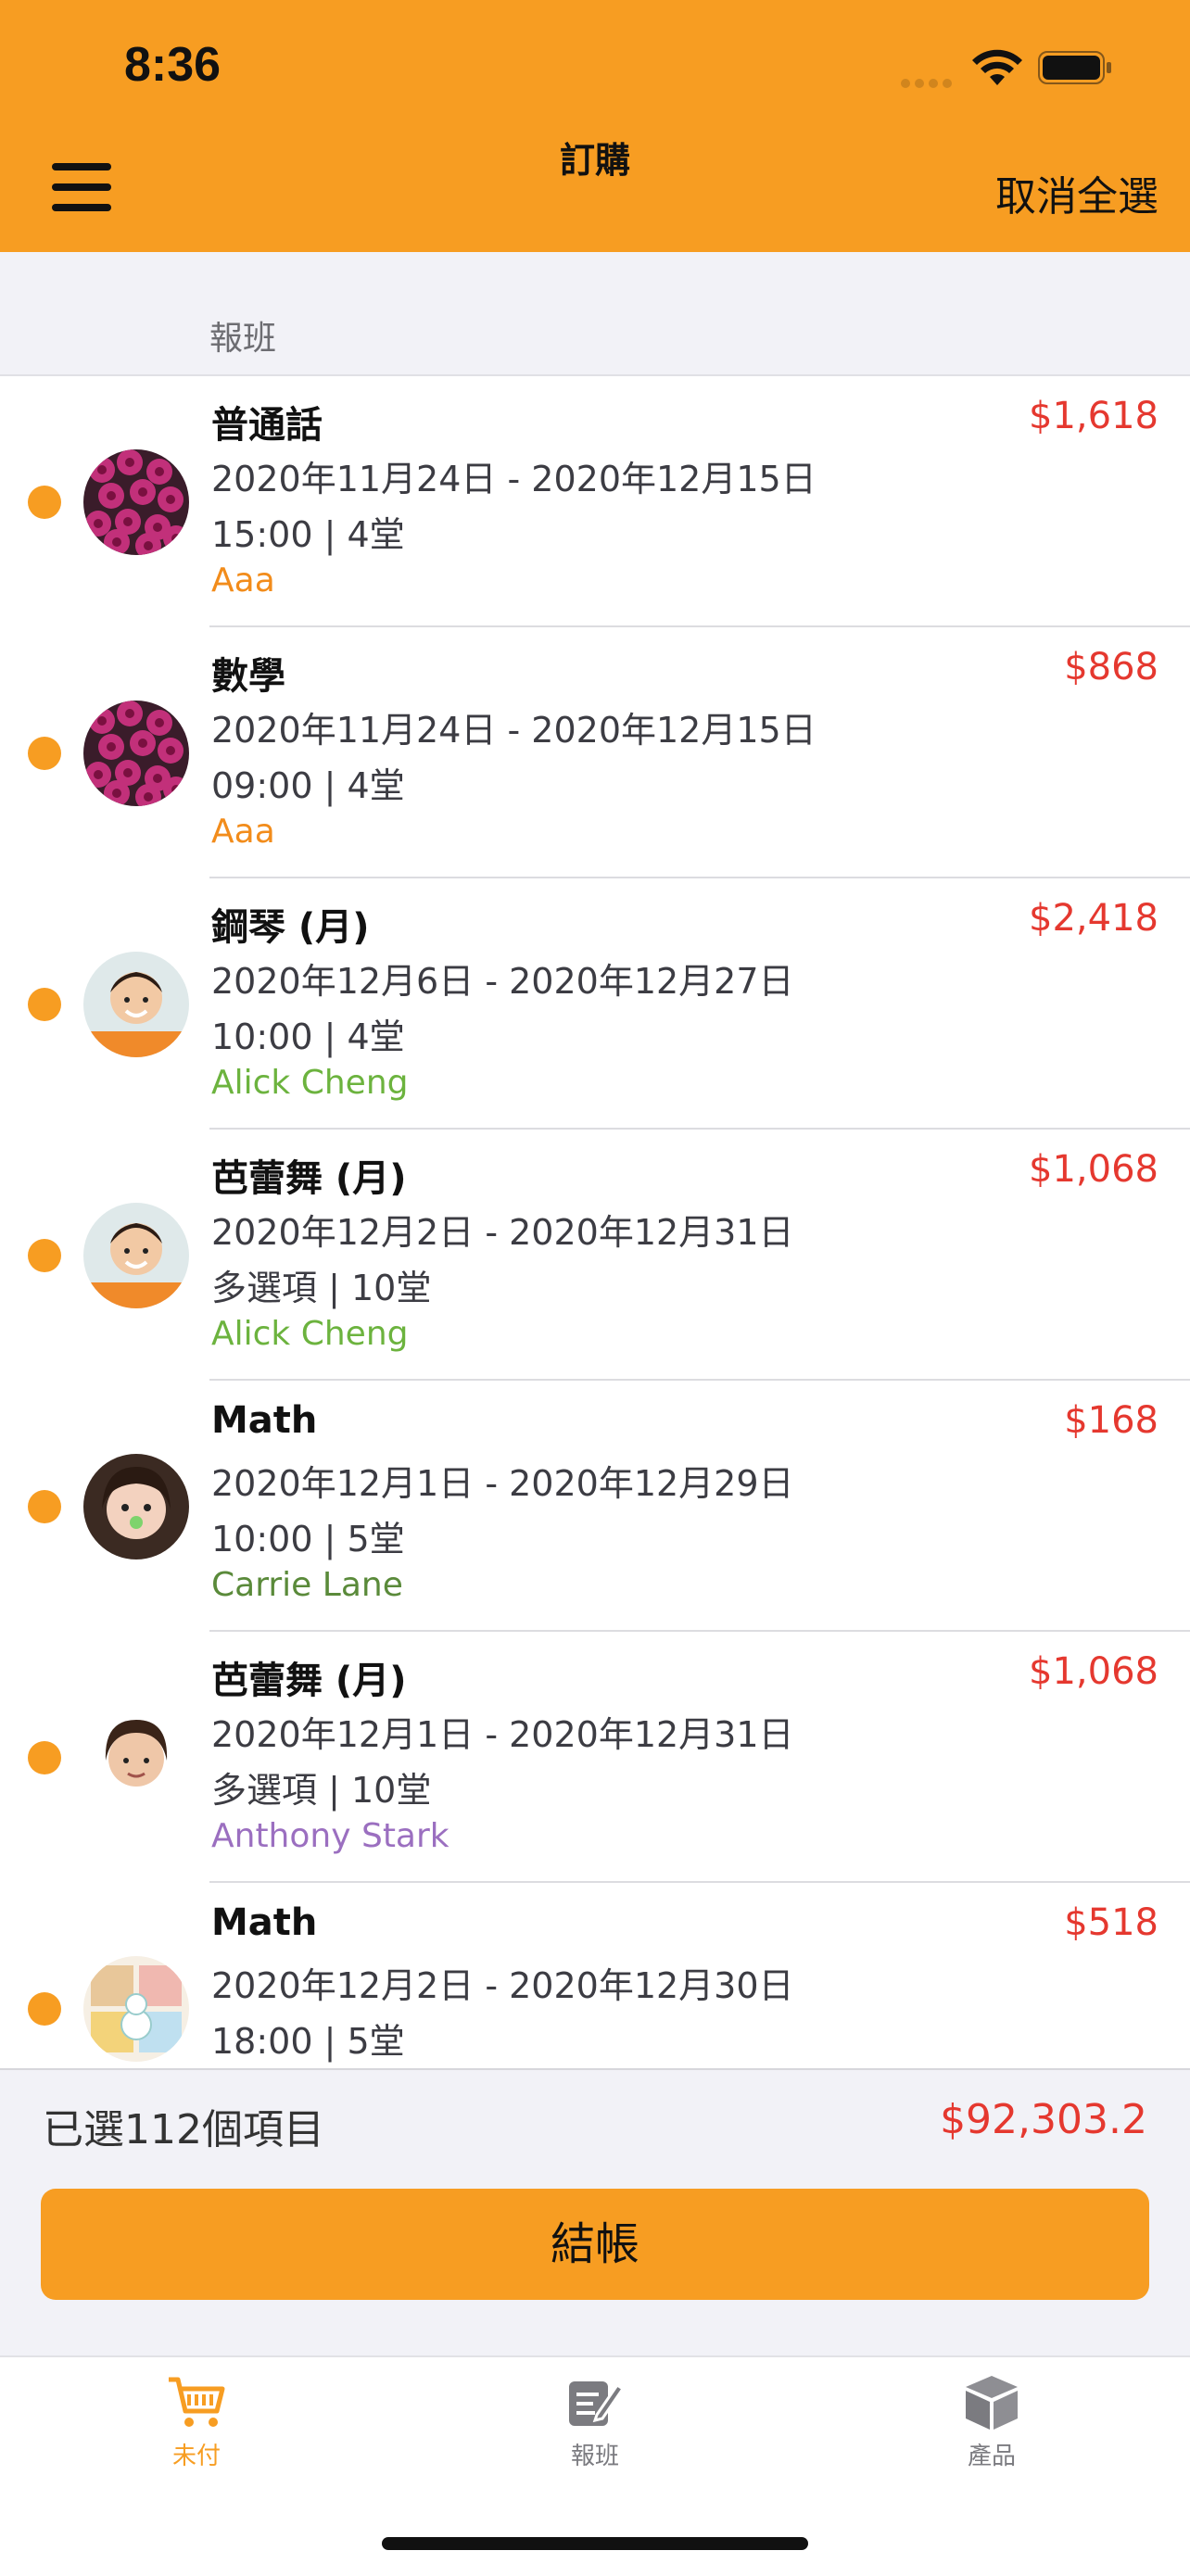  I want to click on home-indicator, so click(595, 2543).